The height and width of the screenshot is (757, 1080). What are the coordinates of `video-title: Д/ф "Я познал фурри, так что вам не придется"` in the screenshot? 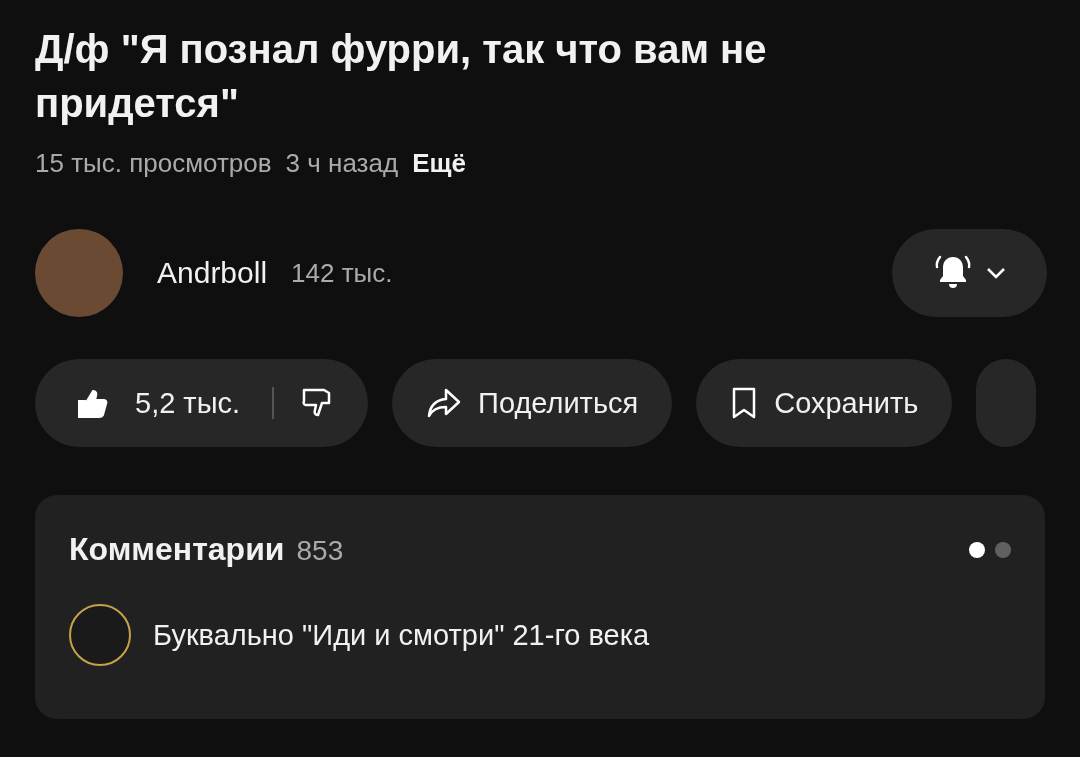 It's located at (401, 76).